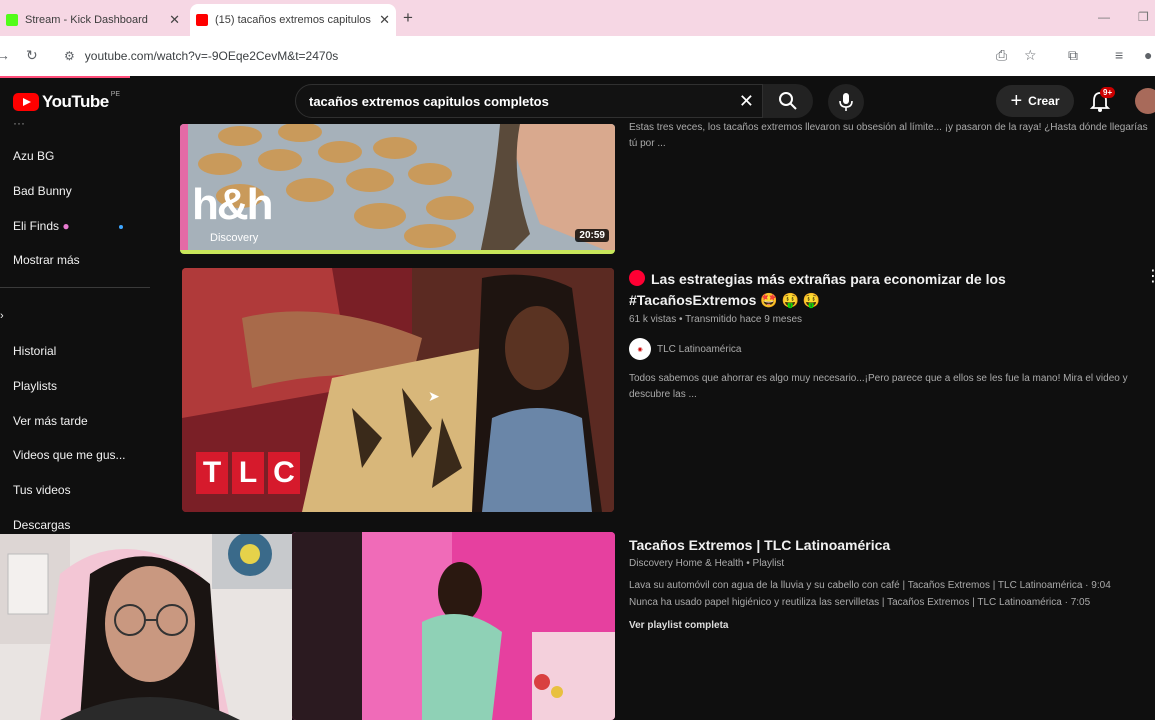  Describe the element at coordinates (1030, 55) in the screenshot. I see `bookmark-star-icon: ☆` at that location.